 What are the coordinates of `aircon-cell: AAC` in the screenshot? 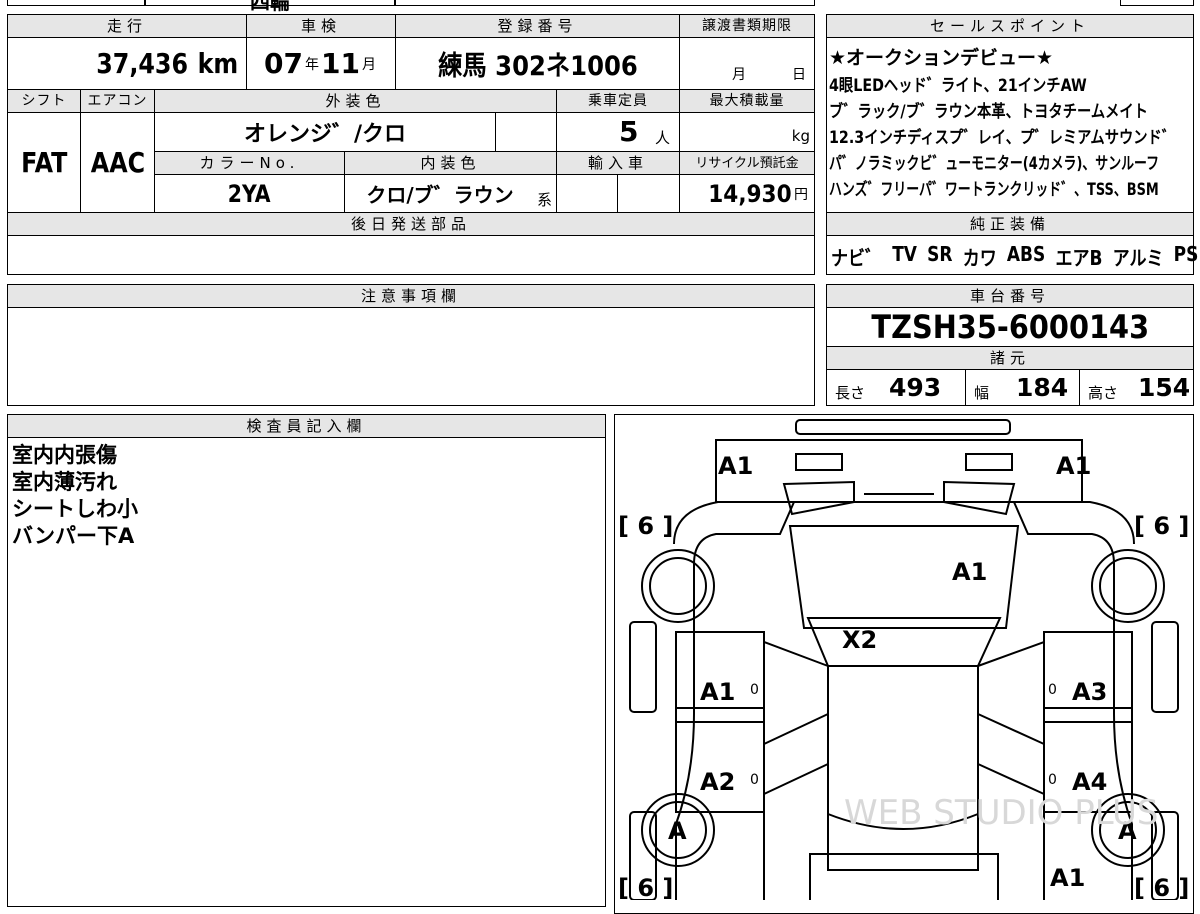 It's located at (117, 162).